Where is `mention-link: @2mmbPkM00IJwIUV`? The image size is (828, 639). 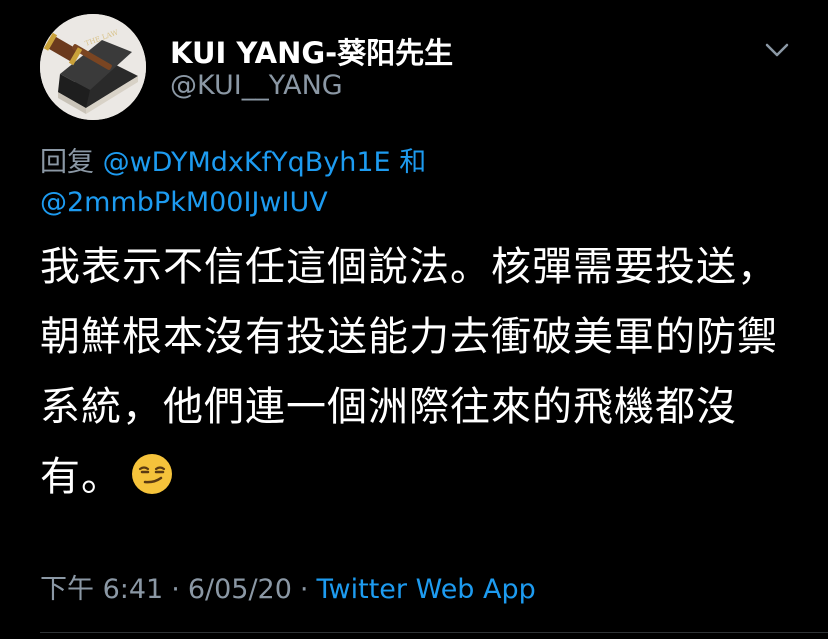 mention-link: @2mmbPkM00IJwIUV is located at coordinates (184, 202).